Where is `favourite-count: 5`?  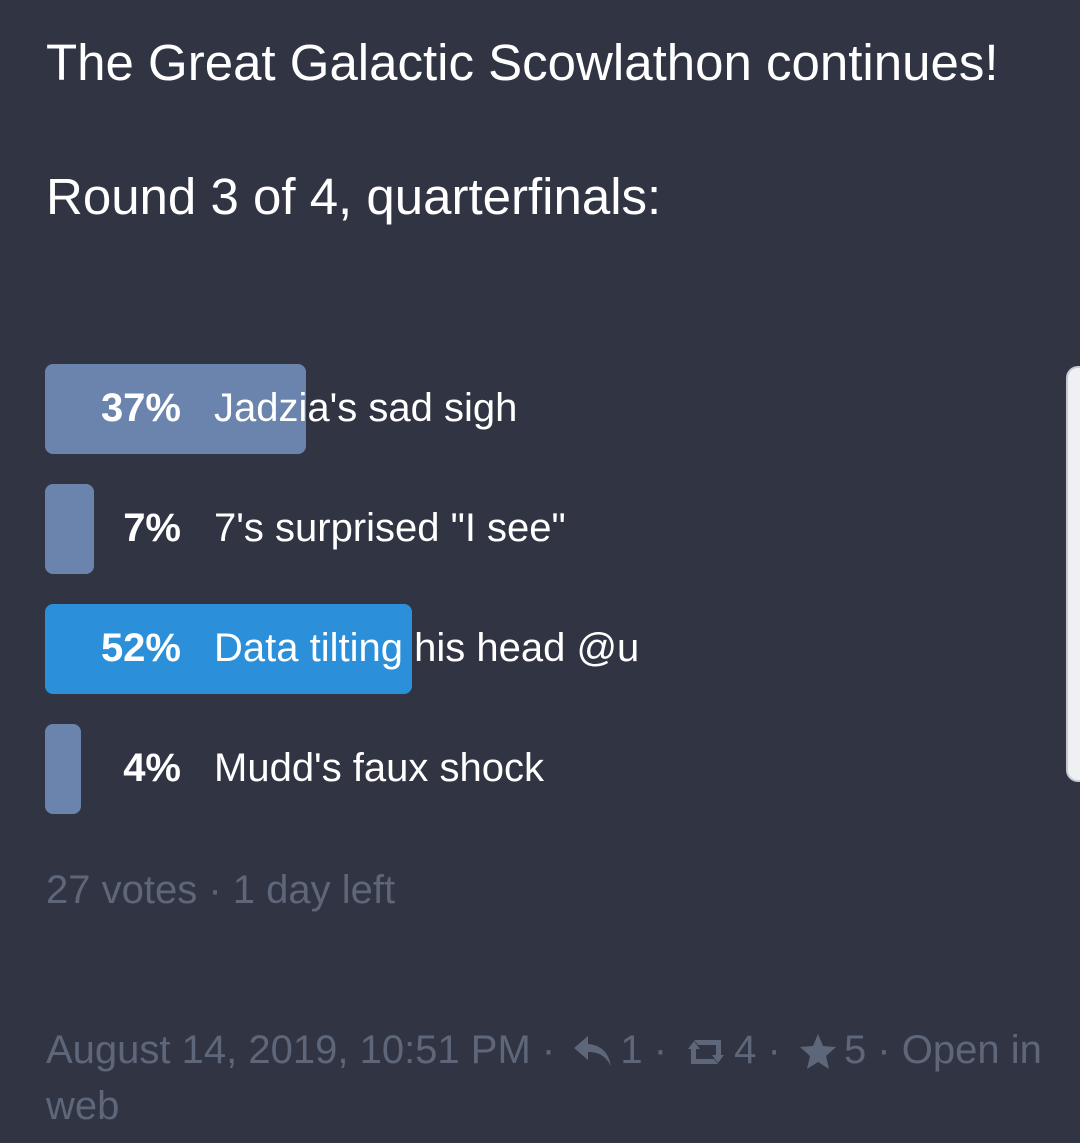
favourite-count: 5 is located at coordinates (855, 1050).